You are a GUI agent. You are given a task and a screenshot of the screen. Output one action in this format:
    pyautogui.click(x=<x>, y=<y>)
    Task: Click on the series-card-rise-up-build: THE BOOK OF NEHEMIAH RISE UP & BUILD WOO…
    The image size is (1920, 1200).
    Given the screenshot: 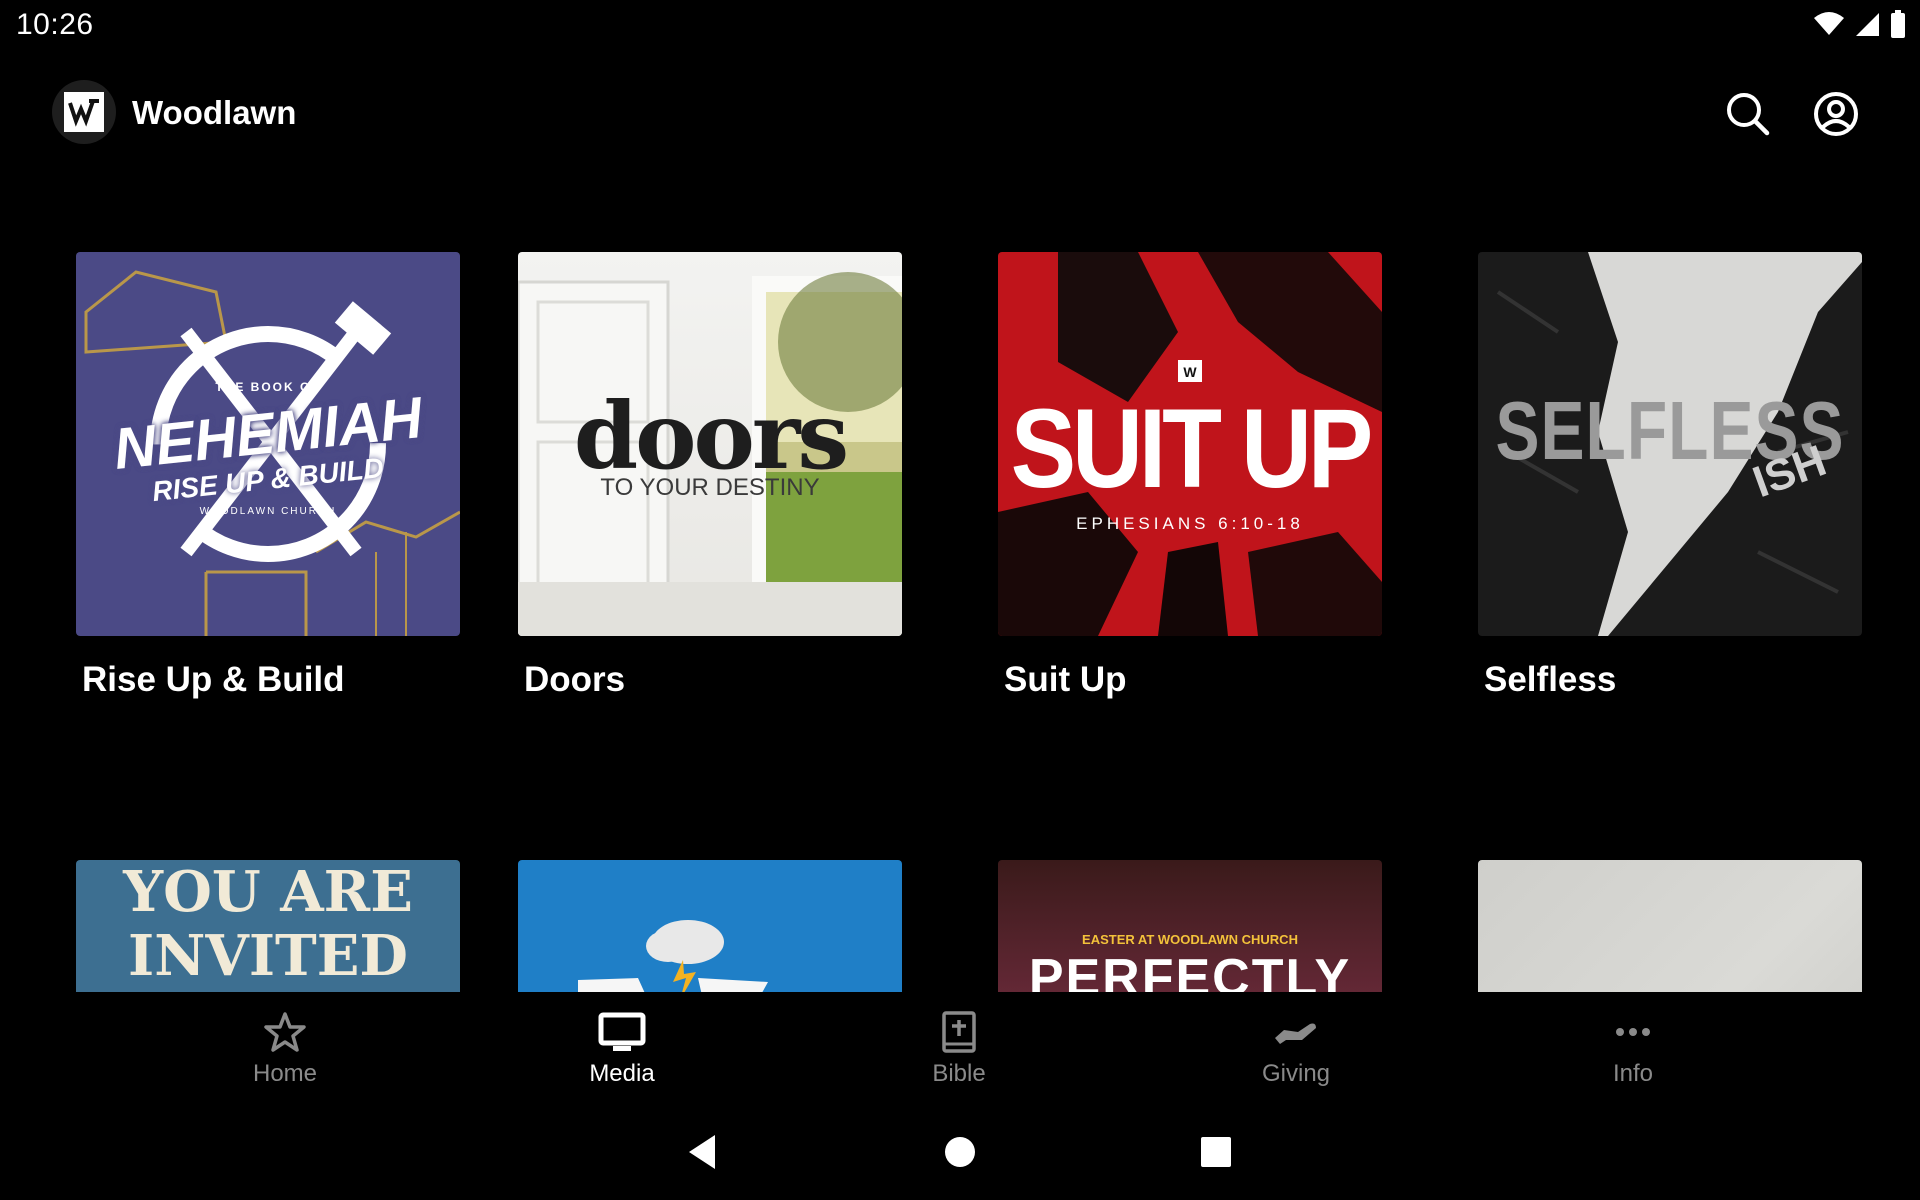 What is the action you would take?
    pyautogui.click(x=268, y=476)
    